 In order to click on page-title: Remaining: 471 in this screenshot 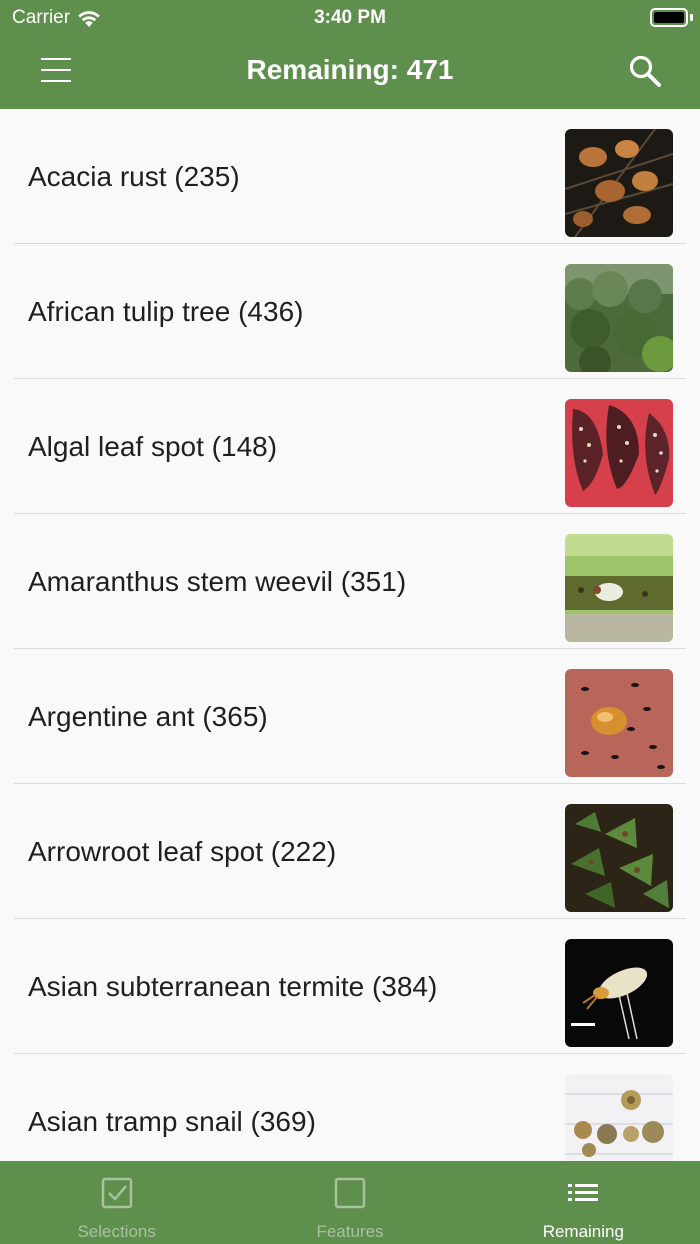, I will do `click(350, 69)`.